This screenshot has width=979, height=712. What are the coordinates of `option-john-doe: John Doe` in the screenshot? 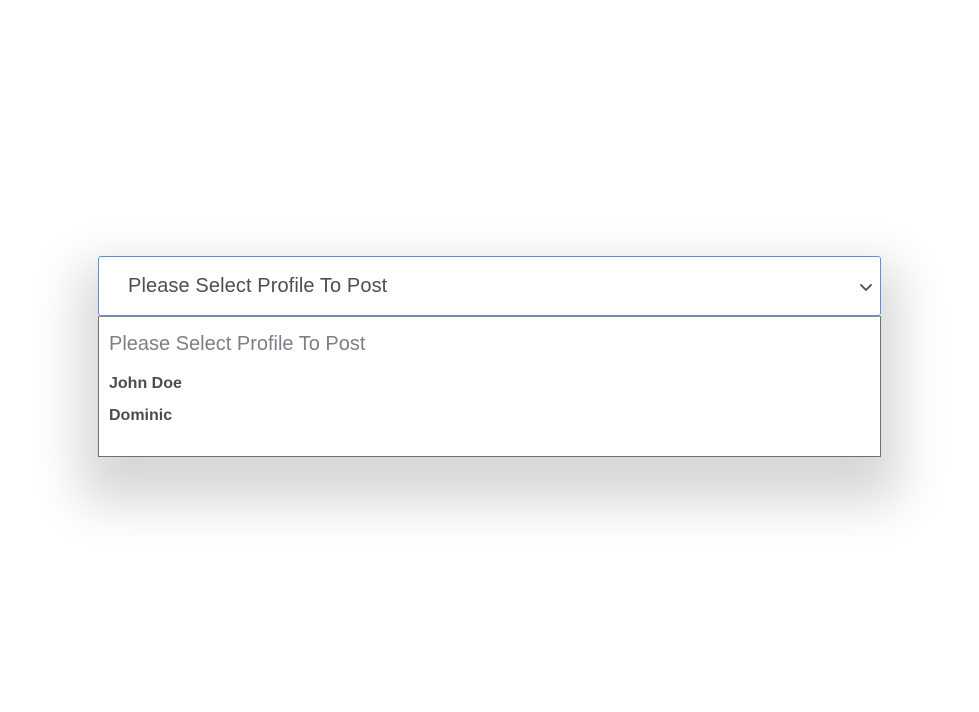 It's located at (145, 384).